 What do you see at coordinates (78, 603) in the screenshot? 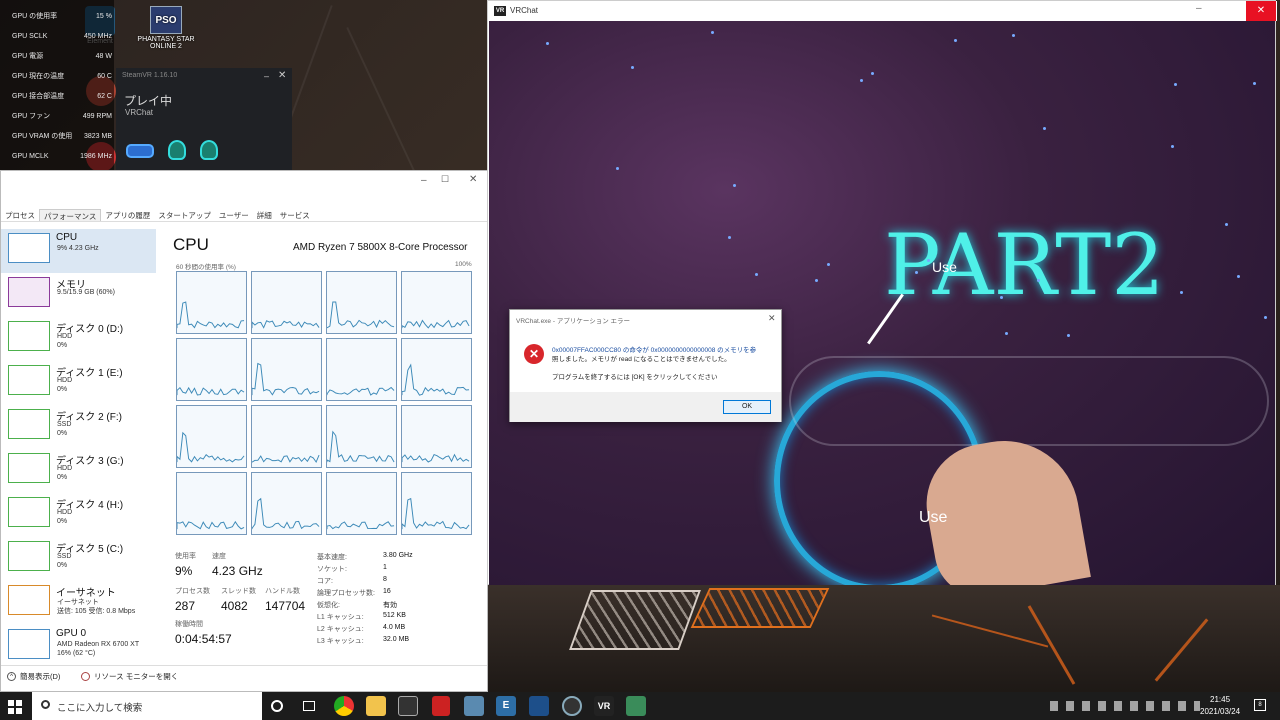
I see `sidebar-item: イーサネット イーサネット 送信: 105 受信: 0.8 Mbps` at bounding box center [78, 603].